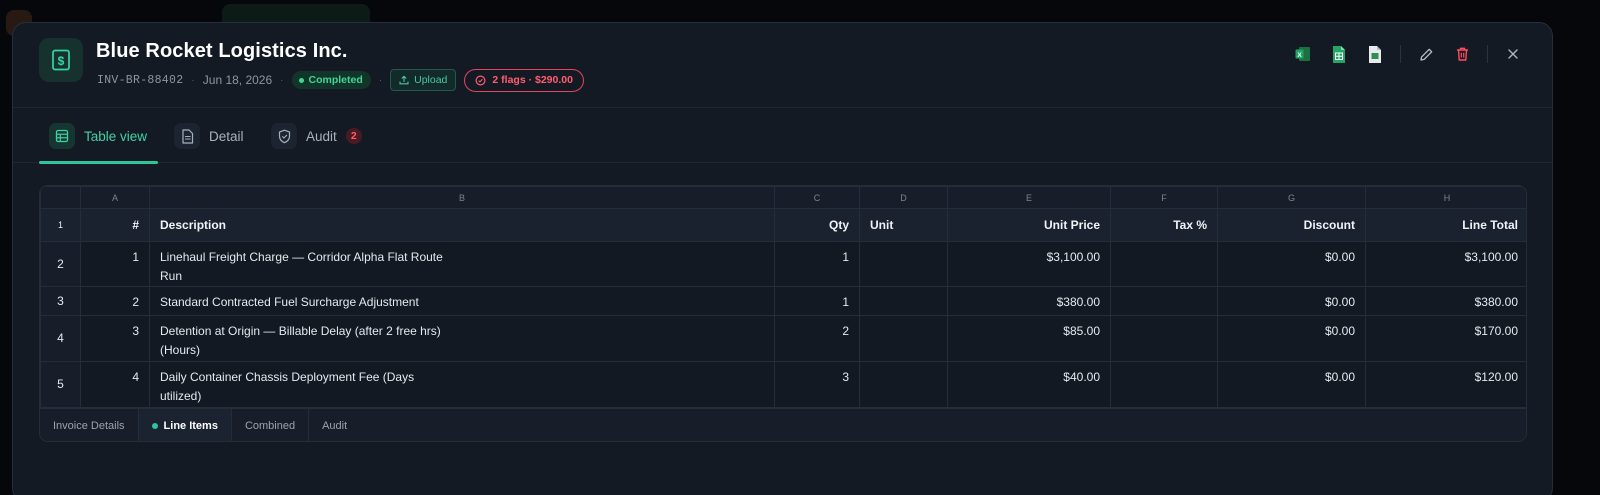  I want to click on shield-icon, so click(284, 136).